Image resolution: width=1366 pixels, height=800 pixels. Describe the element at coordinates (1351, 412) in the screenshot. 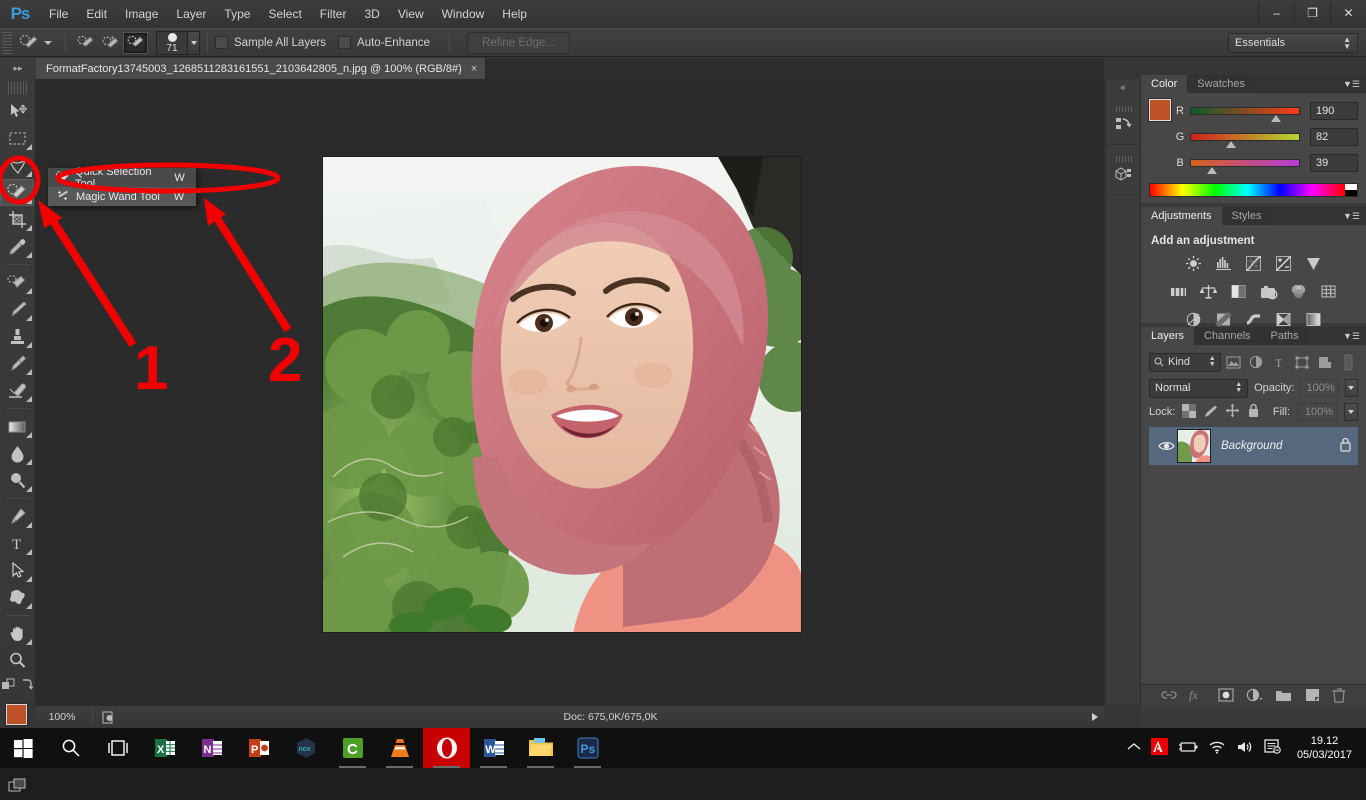

I see `fill-chevron-icon` at that location.